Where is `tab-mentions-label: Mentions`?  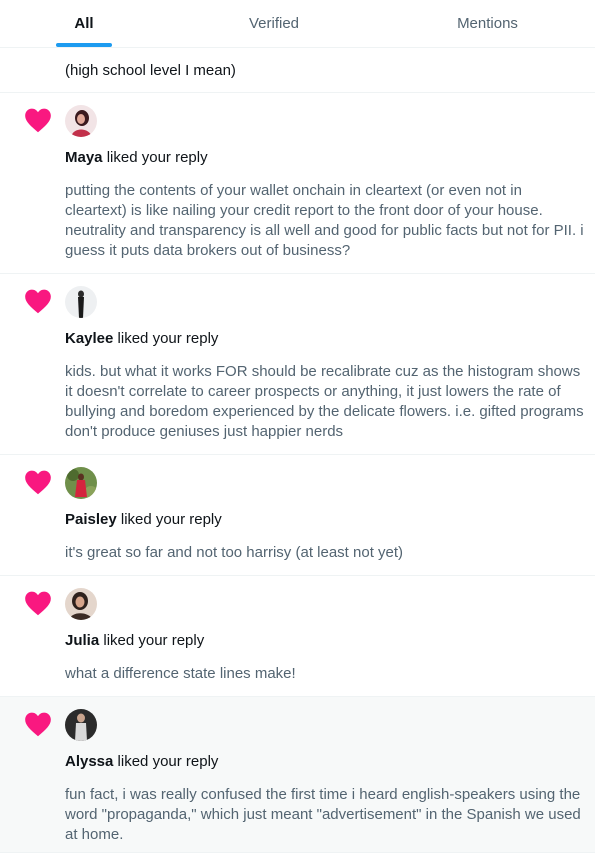 tab-mentions-label: Mentions is located at coordinates (487, 23).